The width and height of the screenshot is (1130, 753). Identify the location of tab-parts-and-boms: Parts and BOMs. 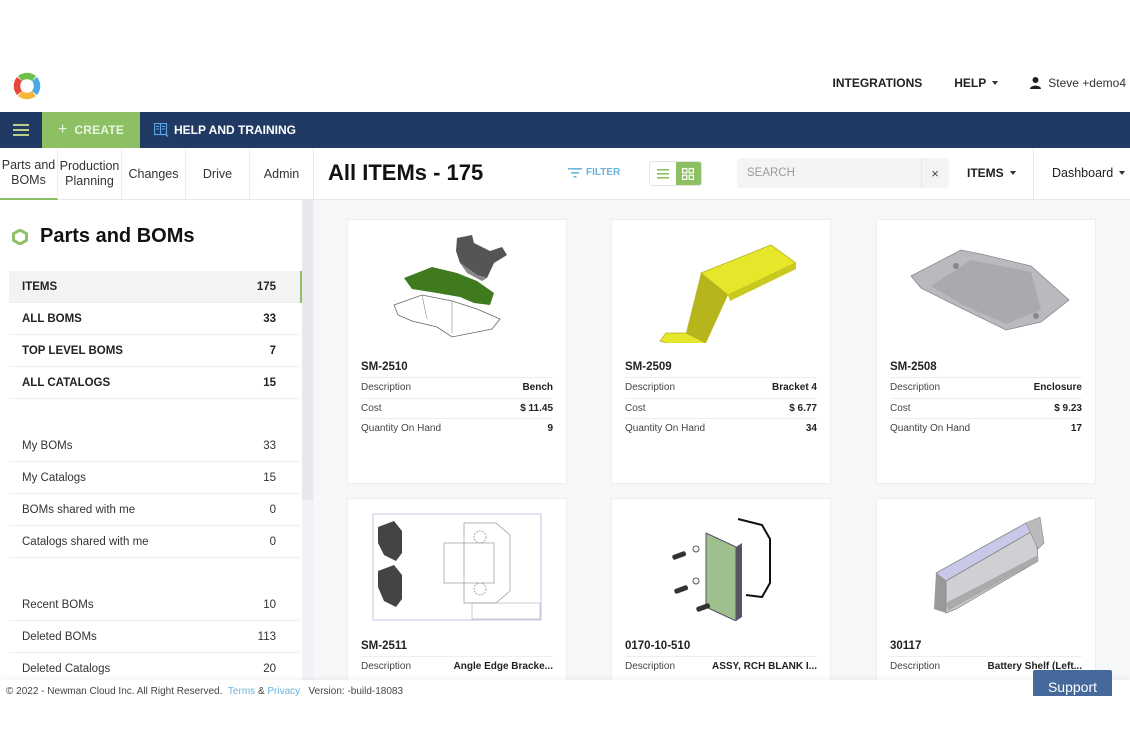
(29, 174).